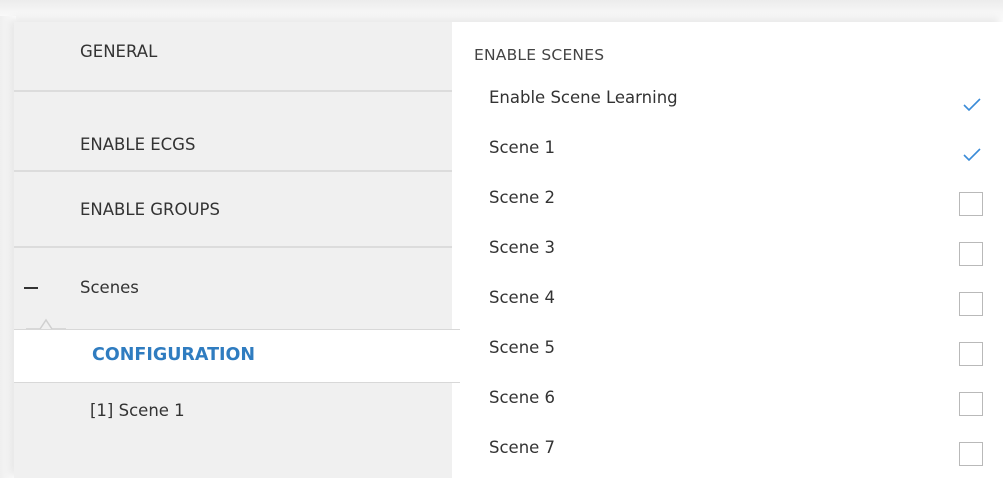 This screenshot has width=1003, height=478. I want to click on parameter-label: Scene 4, so click(522, 297).